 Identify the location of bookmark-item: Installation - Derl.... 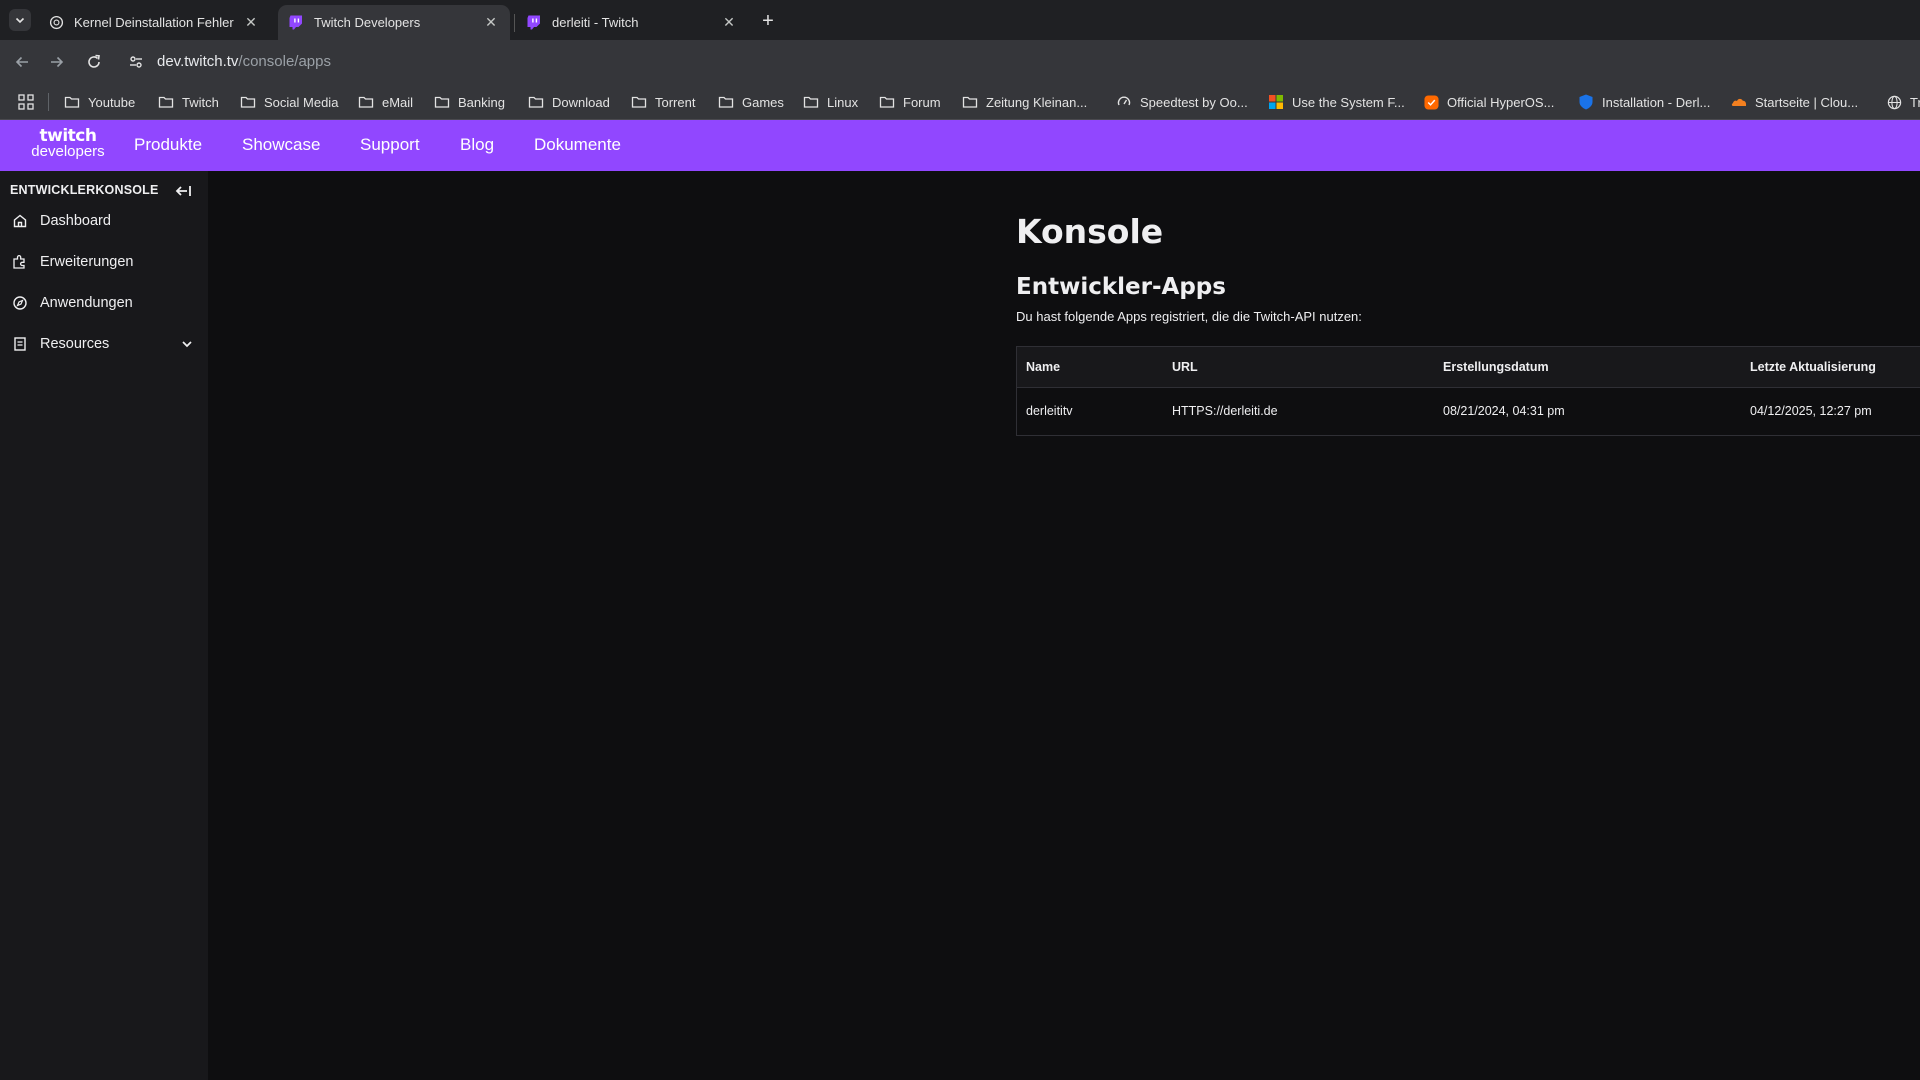
(1644, 102).